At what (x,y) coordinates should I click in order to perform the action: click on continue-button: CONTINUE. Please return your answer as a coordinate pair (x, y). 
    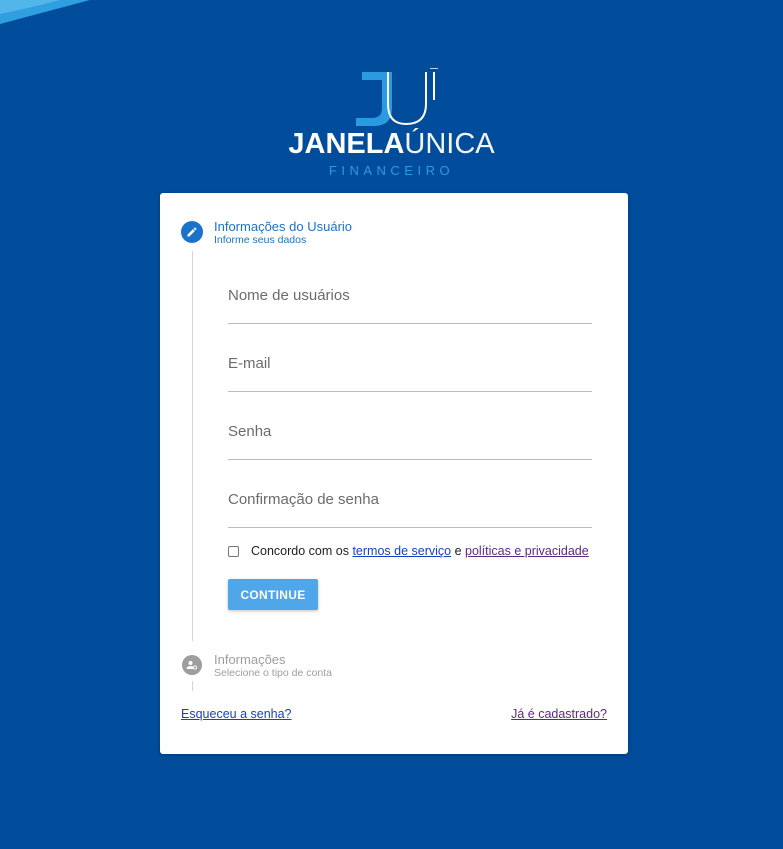
    Looking at the image, I should click on (273, 594).